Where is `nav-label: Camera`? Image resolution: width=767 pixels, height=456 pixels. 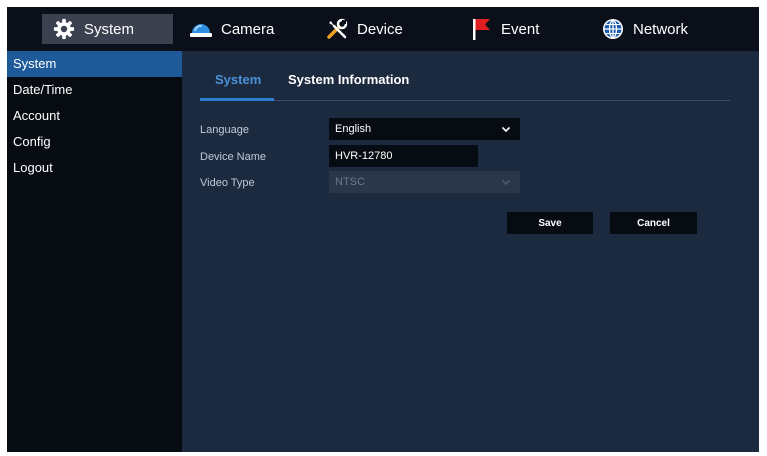 nav-label: Camera is located at coordinates (248, 29).